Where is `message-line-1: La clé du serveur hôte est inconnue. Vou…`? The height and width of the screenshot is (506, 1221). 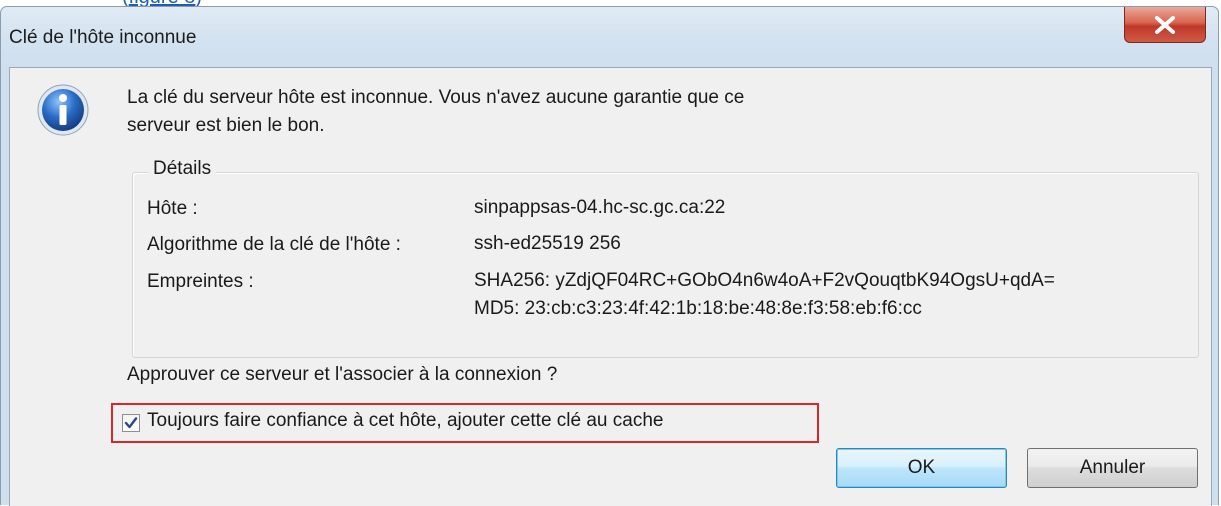
message-line-1: La clé du serveur hôte est inconnue. Vou… is located at coordinates (436, 97).